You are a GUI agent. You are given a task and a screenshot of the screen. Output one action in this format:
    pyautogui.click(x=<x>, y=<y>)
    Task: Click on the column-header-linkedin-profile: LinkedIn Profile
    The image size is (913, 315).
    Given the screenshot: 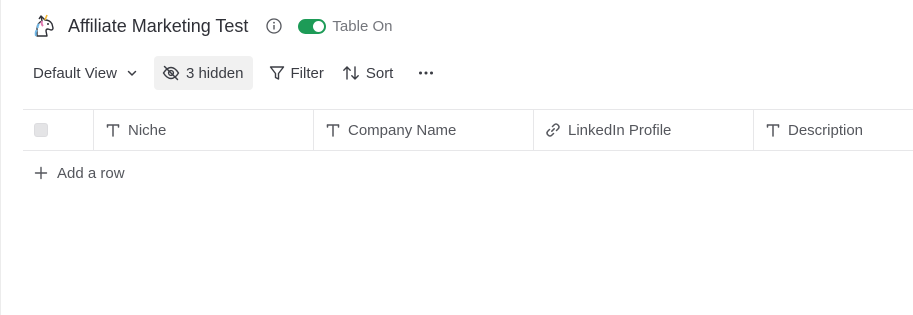 What is the action you would take?
    pyautogui.click(x=644, y=130)
    